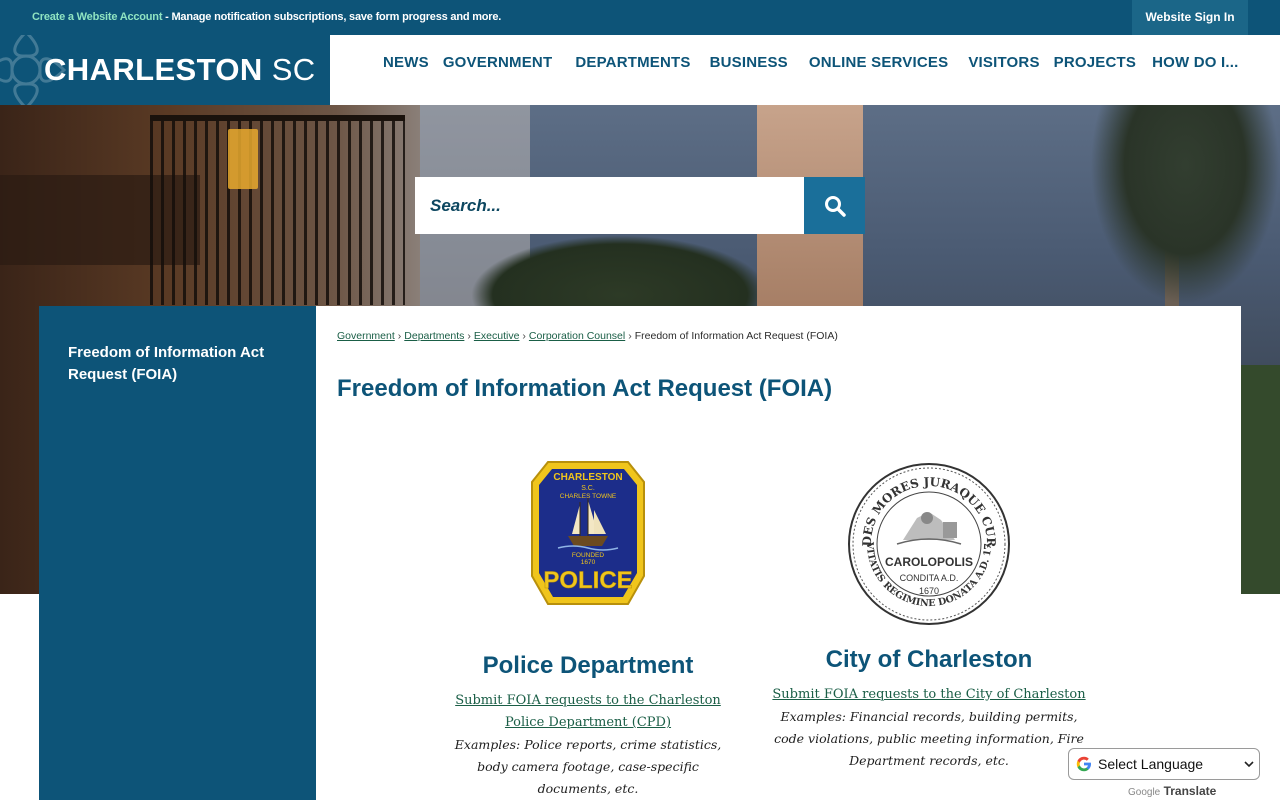 The width and height of the screenshot is (1280, 800). What do you see at coordinates (153, 69) in the screenshot?
I see `logo-city: CHARLESTON` at bounding box center [153, 69].